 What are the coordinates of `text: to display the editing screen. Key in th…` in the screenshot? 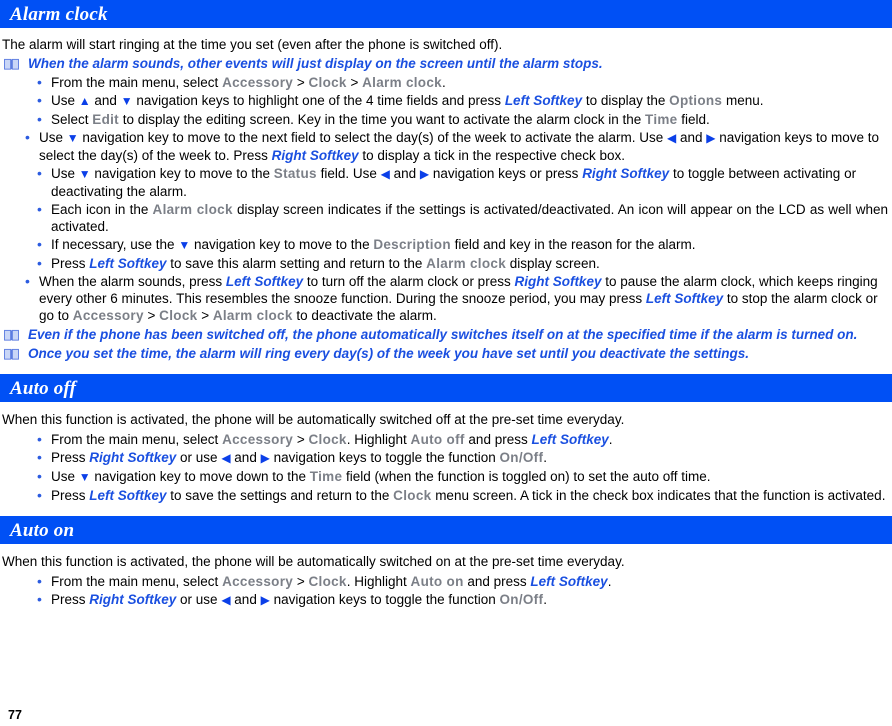 It's located at (382, 119).